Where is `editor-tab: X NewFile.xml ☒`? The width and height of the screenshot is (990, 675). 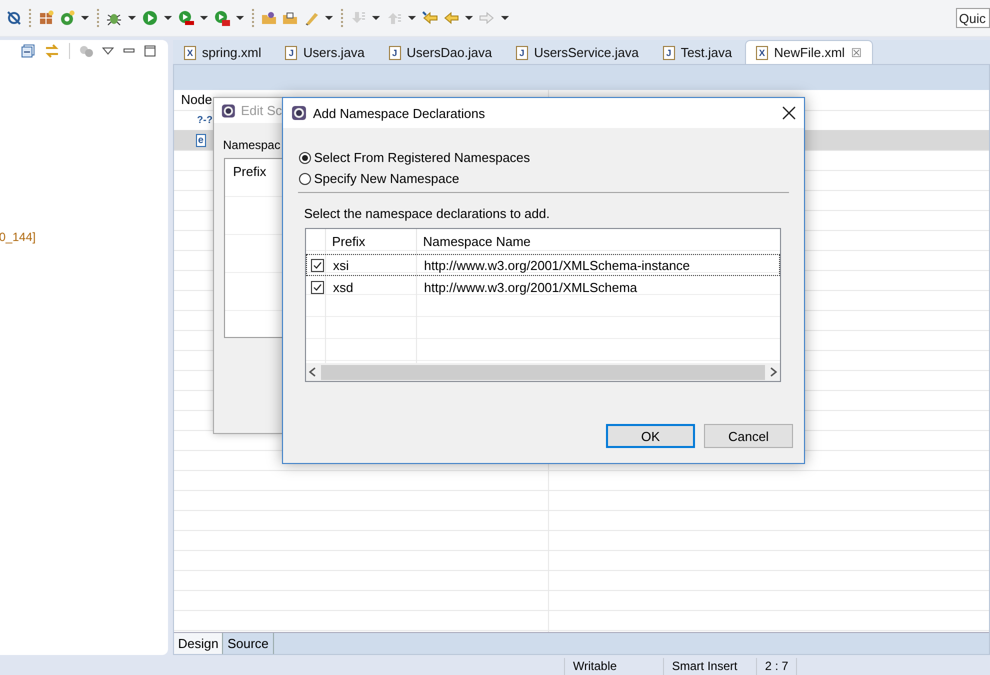
editor-tab: X NewFile.xml ☒ is located at coordinates (809, 52).